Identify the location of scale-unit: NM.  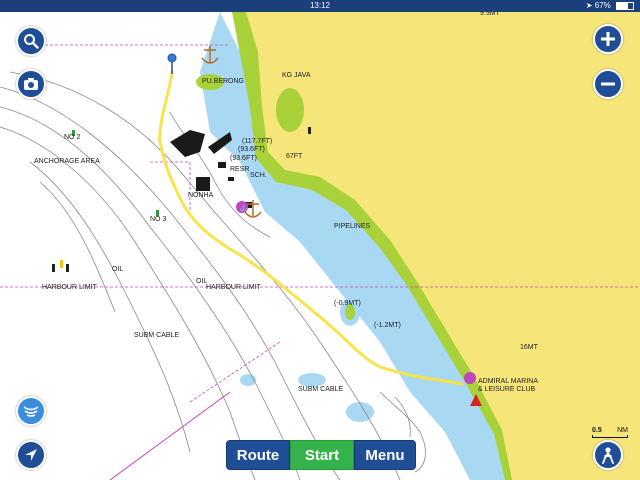
(622, 430).